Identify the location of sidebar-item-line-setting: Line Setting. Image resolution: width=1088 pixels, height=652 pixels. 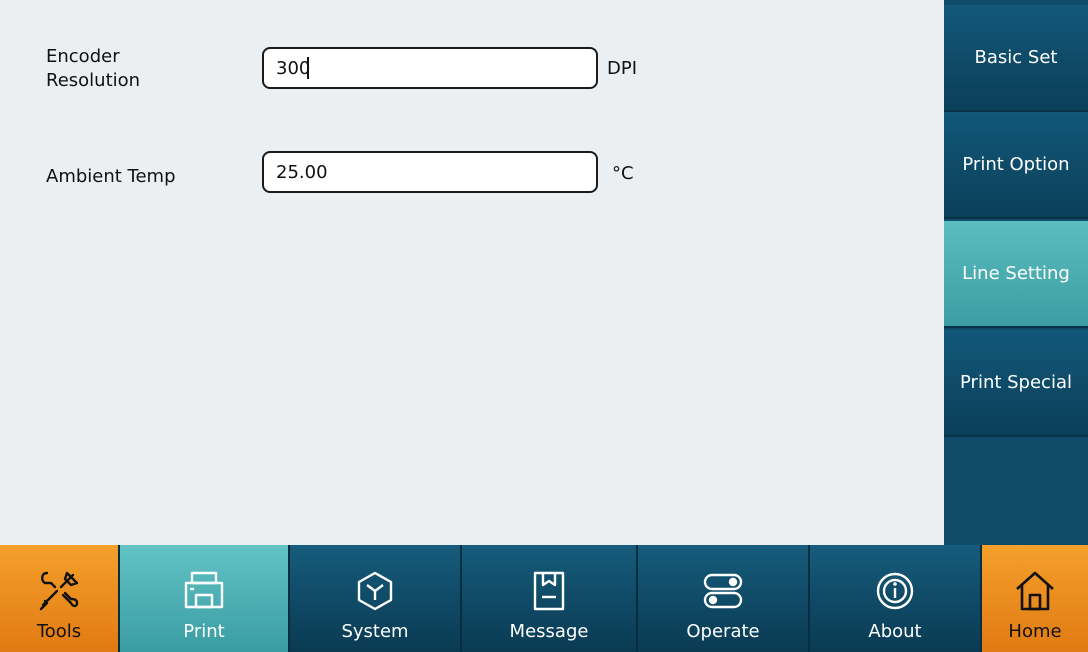
(1016, 274).